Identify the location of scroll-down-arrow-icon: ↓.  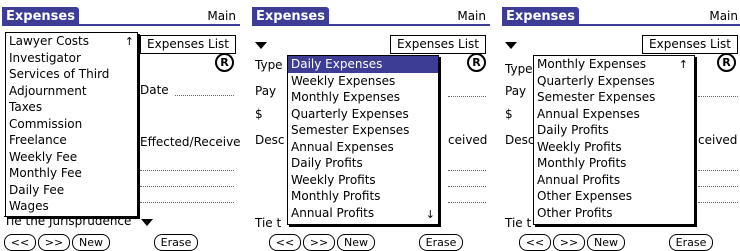
(430, 214).